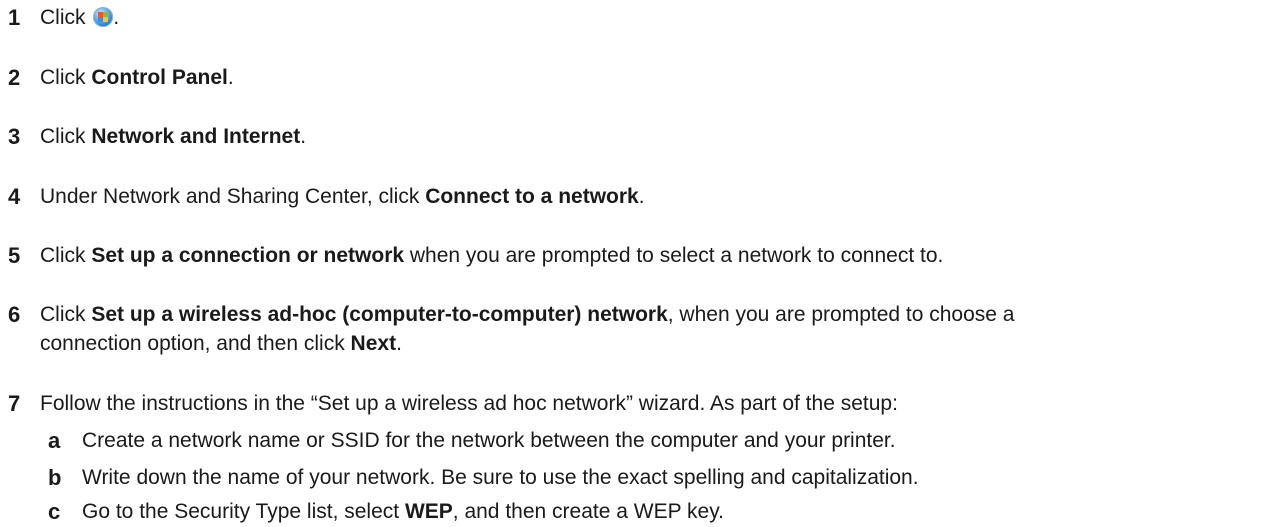  I want to click on step-number: 5, so click(14, 255).